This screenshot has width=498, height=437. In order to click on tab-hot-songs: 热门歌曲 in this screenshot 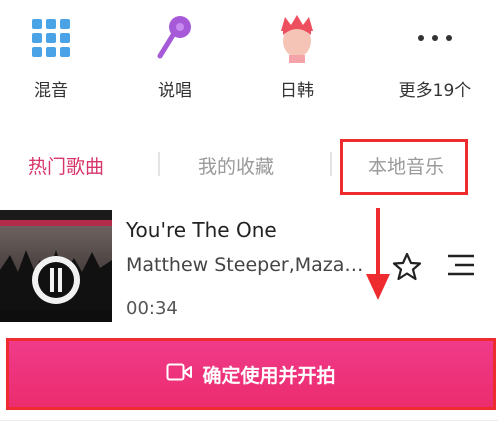, I will do `click(66, 165)`.